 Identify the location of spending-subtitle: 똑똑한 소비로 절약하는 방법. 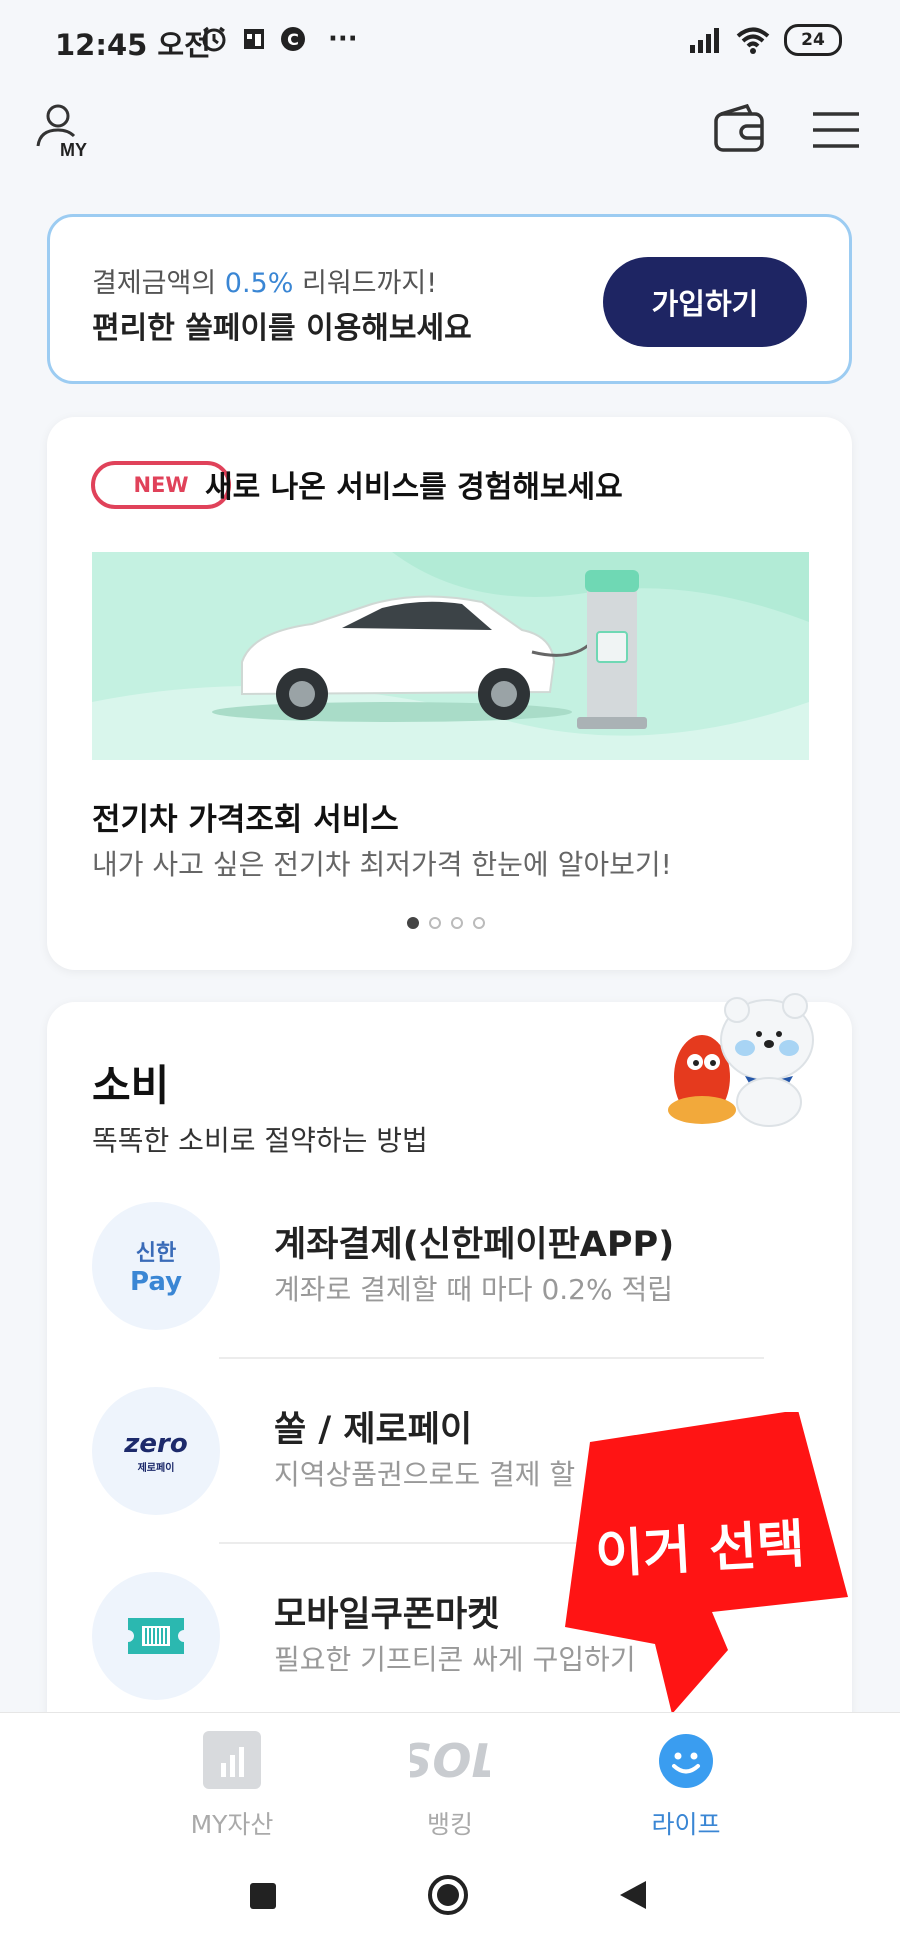
(260, 1140).